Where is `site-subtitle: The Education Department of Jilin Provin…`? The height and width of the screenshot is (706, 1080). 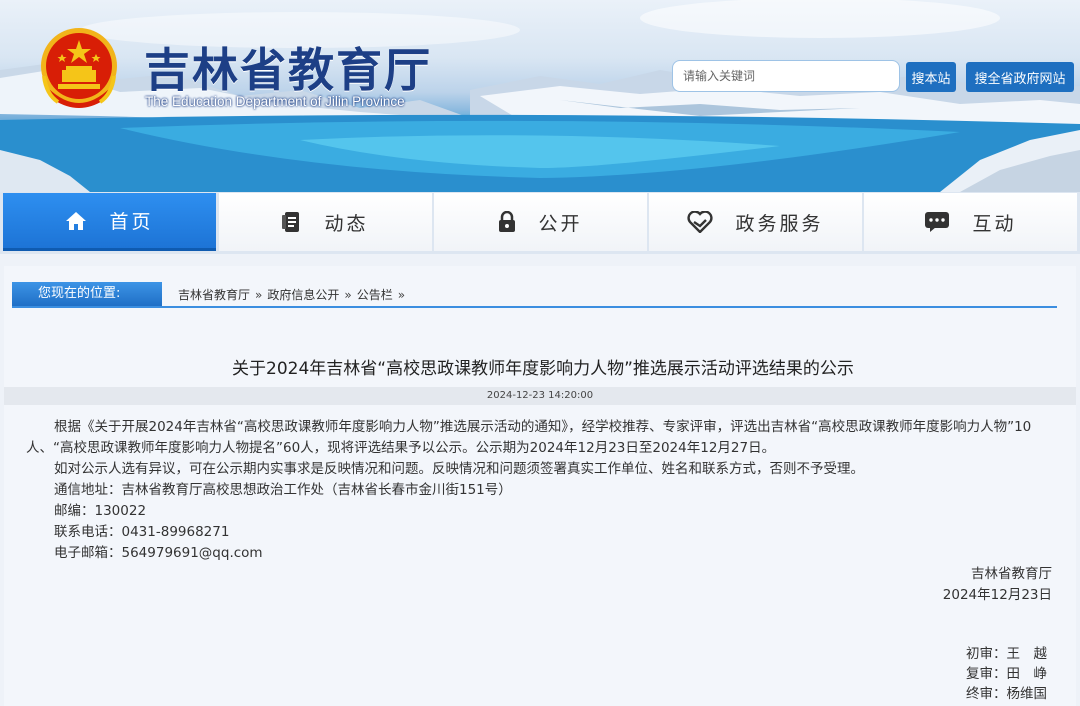 site-subtitle: The Education Department of Jilin Provin… is located at coordinates (275, 101).